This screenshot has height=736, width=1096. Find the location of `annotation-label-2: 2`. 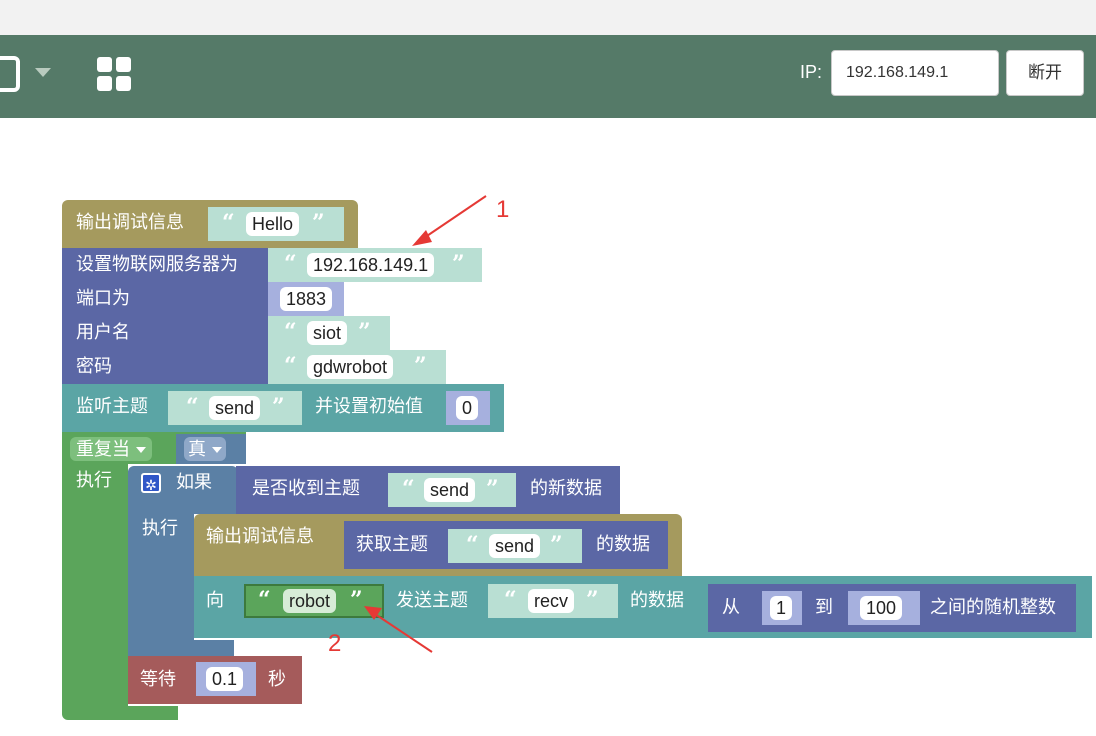

annotation-label-2: 2 is located at coordinates (335, 643).